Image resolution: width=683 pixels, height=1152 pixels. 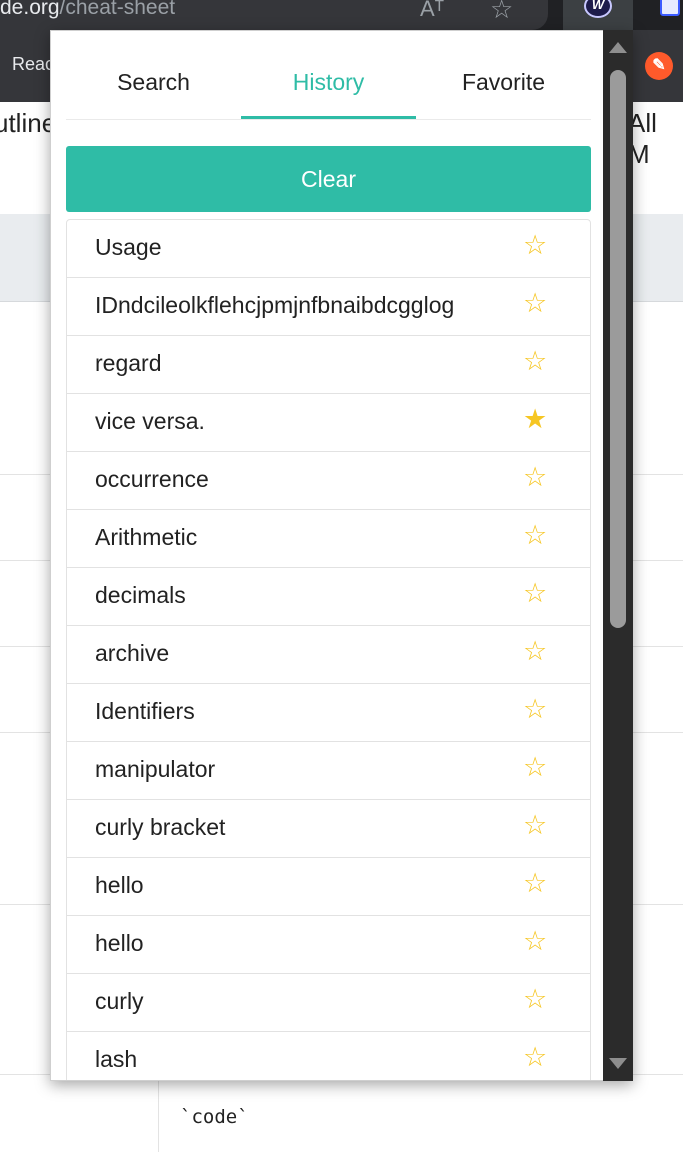 I want to click on star-filled-icon: ★, so click(x=535, y=419).